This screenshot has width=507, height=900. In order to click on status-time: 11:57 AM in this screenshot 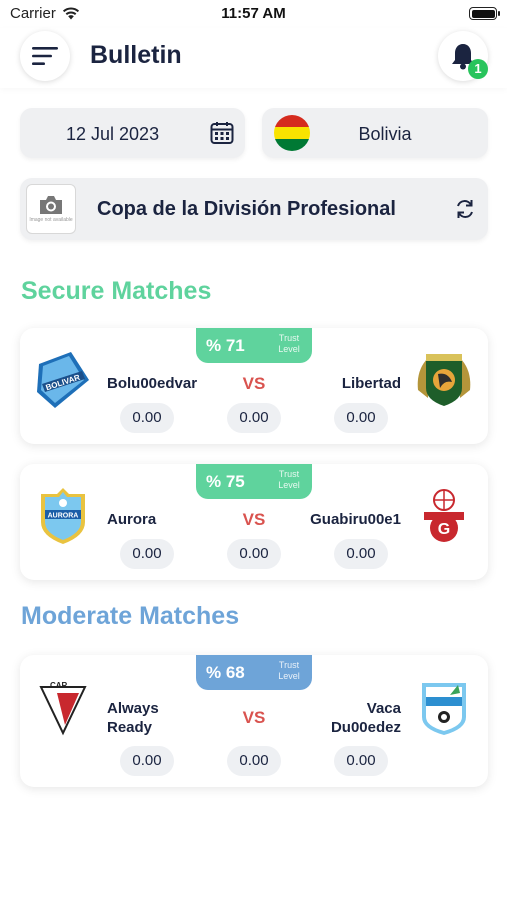, I will do `click(253, 13)`.